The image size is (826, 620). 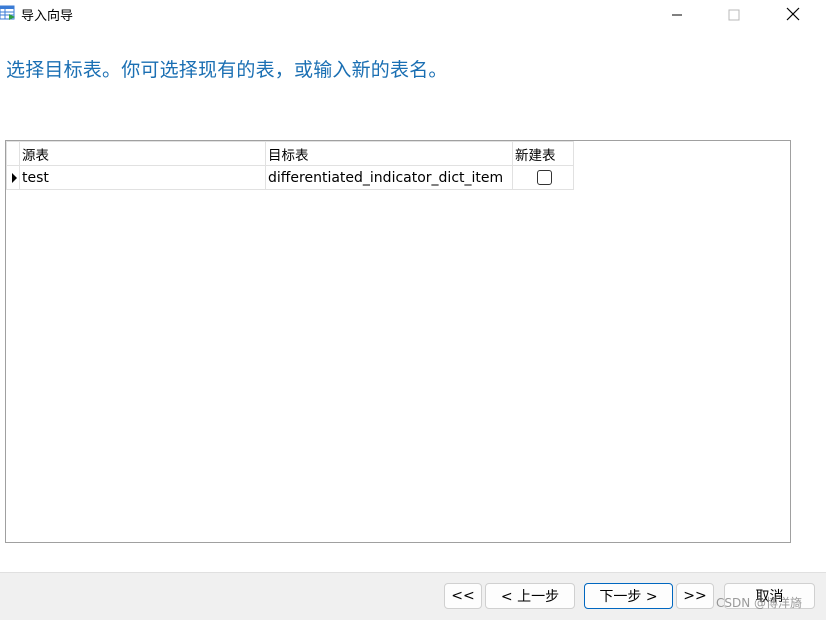 I want to click on cell-target-table: differentiated_indicator_dict_item, so click(x=389, y=177).